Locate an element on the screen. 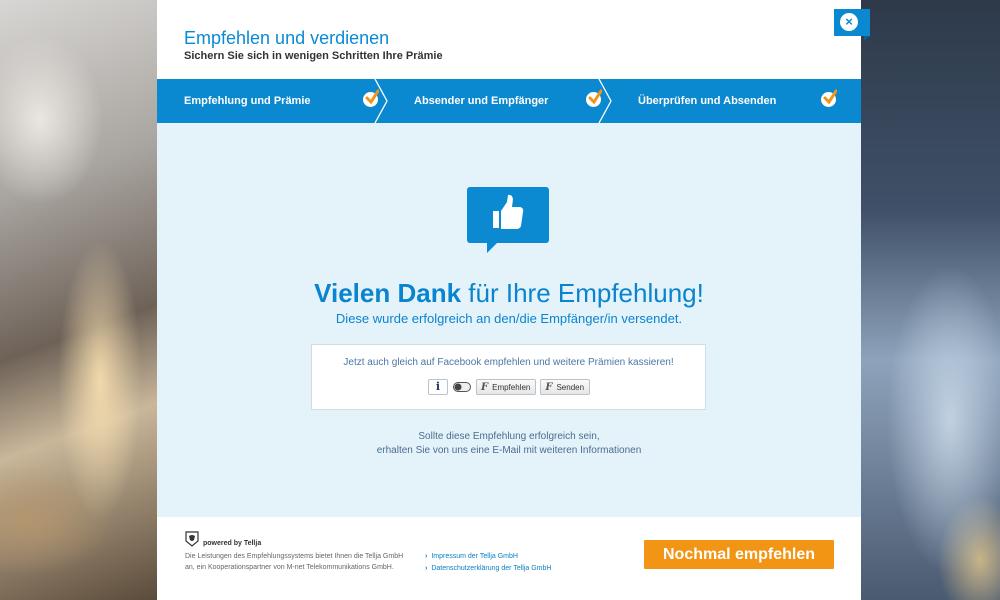 The width and height of the screenshot is (1000, 600). info-button: i is located at coordinates (438, 387).